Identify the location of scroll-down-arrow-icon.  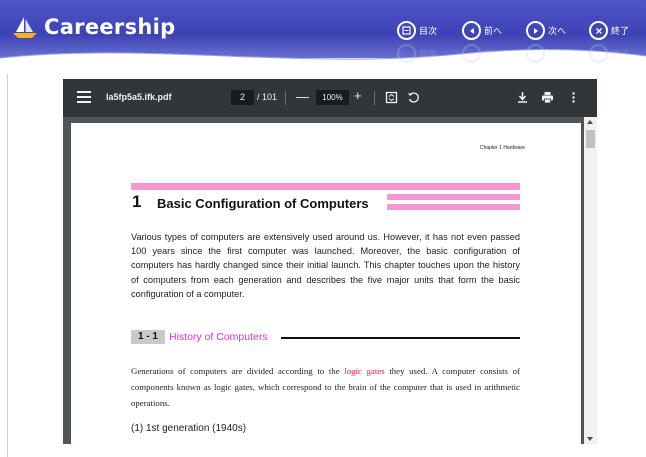
(590, 439).